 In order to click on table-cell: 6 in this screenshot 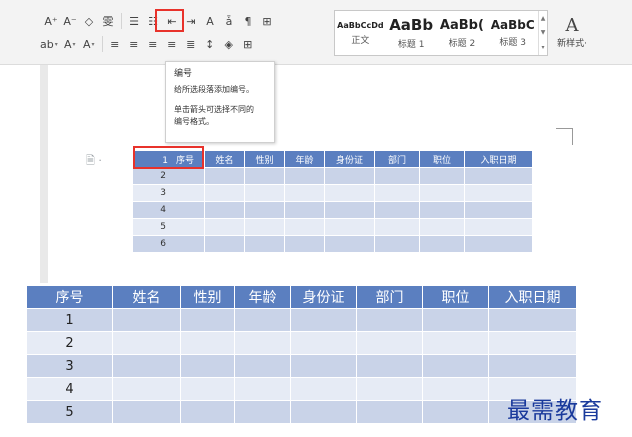, I will do `click(168, 244)`.